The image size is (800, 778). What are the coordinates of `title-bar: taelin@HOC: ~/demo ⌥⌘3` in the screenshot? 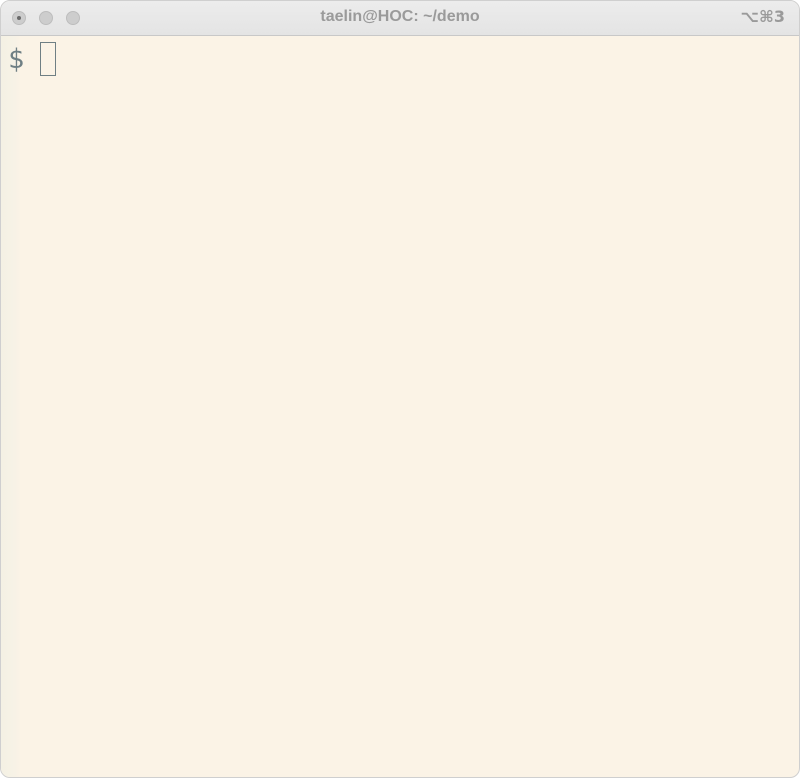 It's located at (400, 18).